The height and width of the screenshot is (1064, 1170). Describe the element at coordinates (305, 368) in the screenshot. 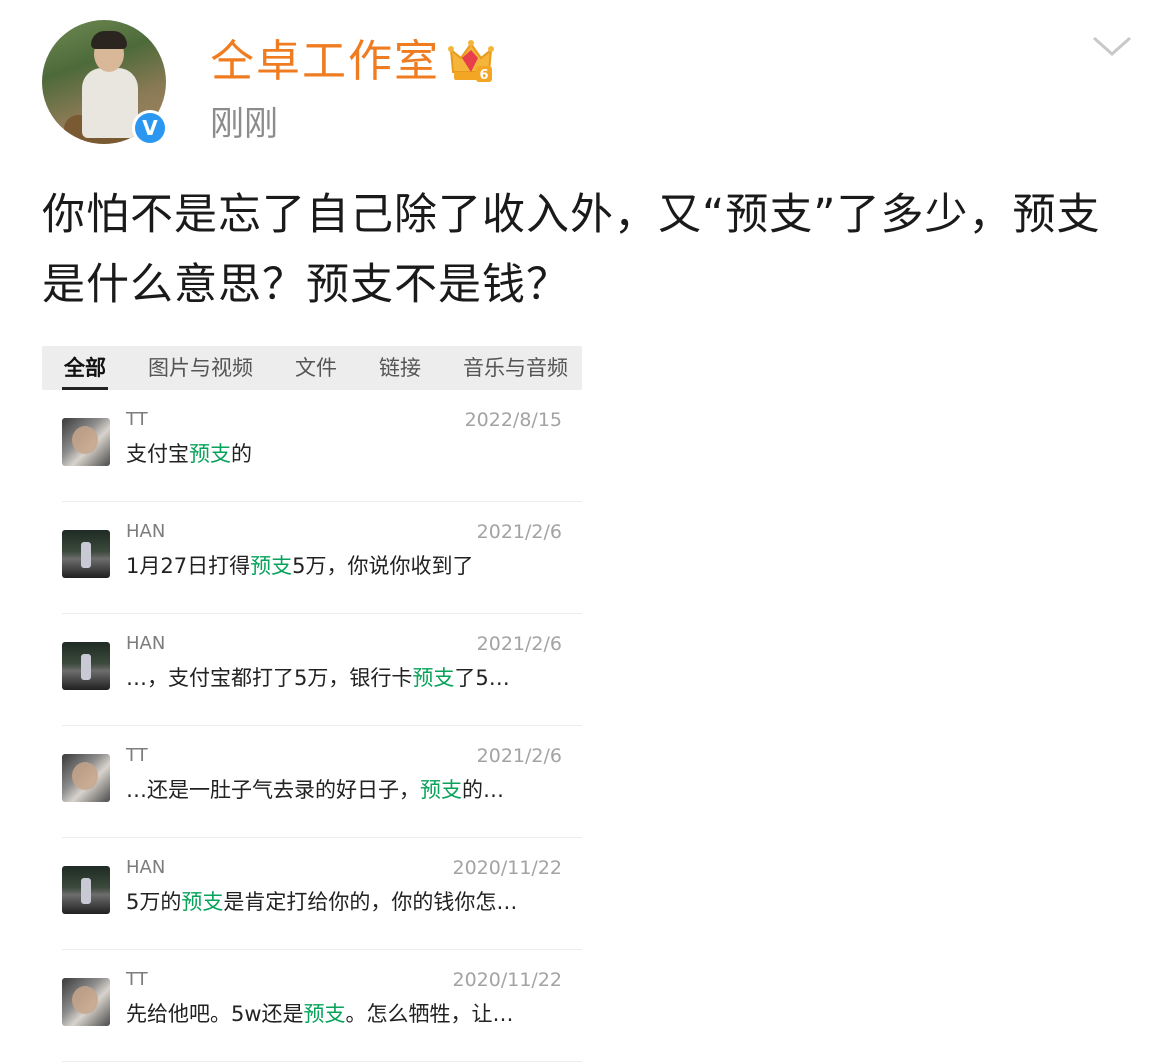

I see `tab-files: 文件` at that location.